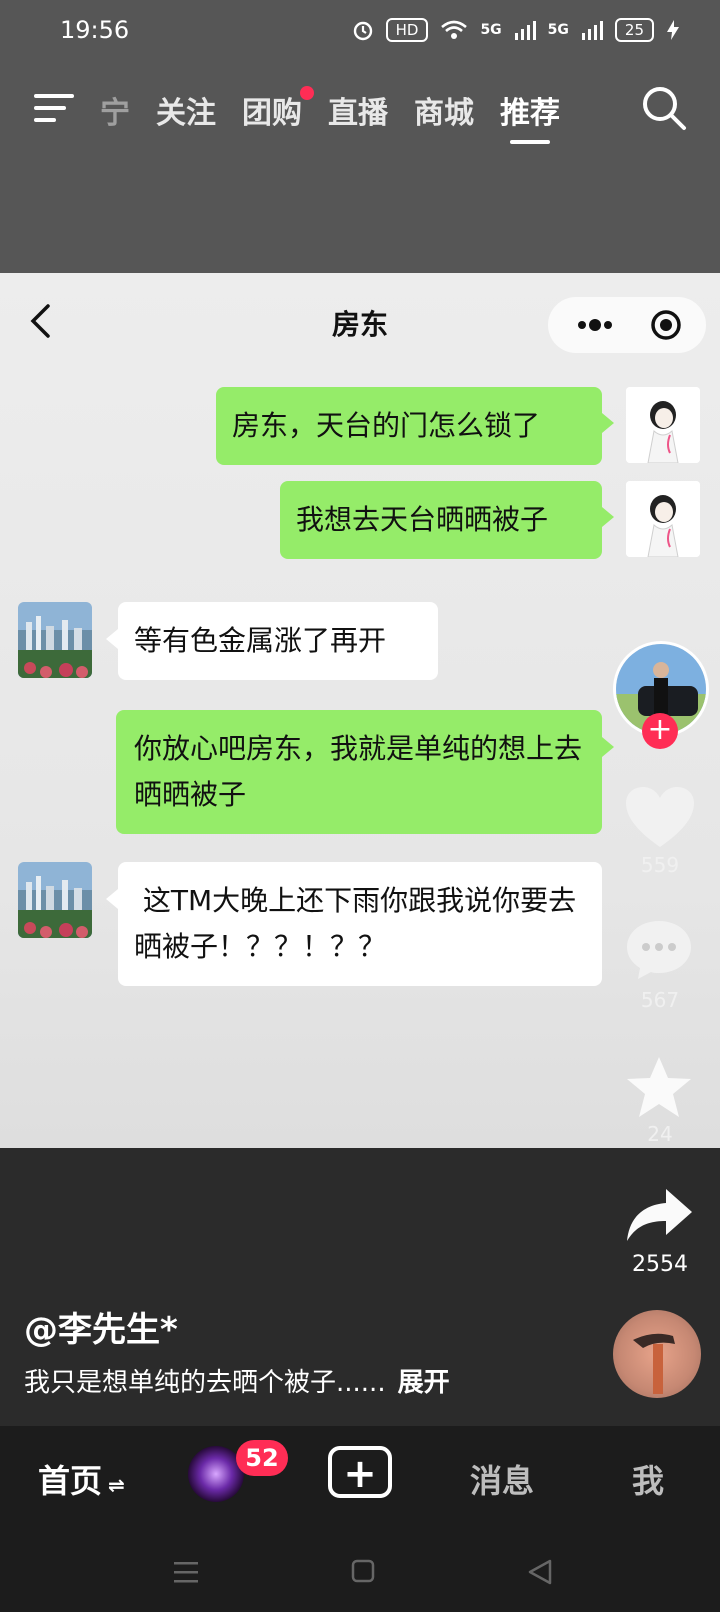 The height and width of the screenshot is (1612, 720). What do you see at coordinates (660, 1000) in the screenshot?
I see `comment-count: 567` at bounding box center [660, 1000].